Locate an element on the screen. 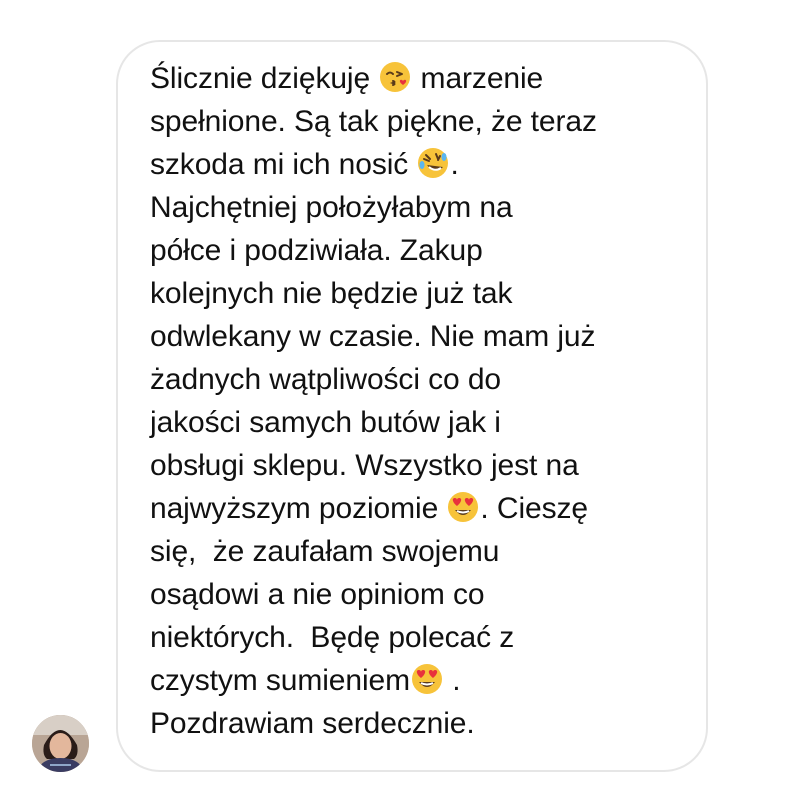 The height and width of the screenshot is (800, 800). message-text-segment: Ślicznie dziękuję is located at coordinates (264, 78).